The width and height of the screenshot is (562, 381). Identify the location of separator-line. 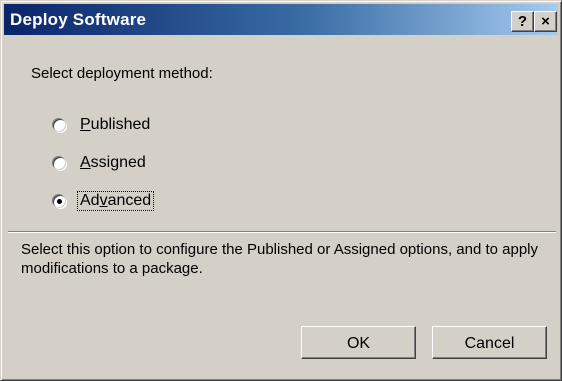
(282, 232).